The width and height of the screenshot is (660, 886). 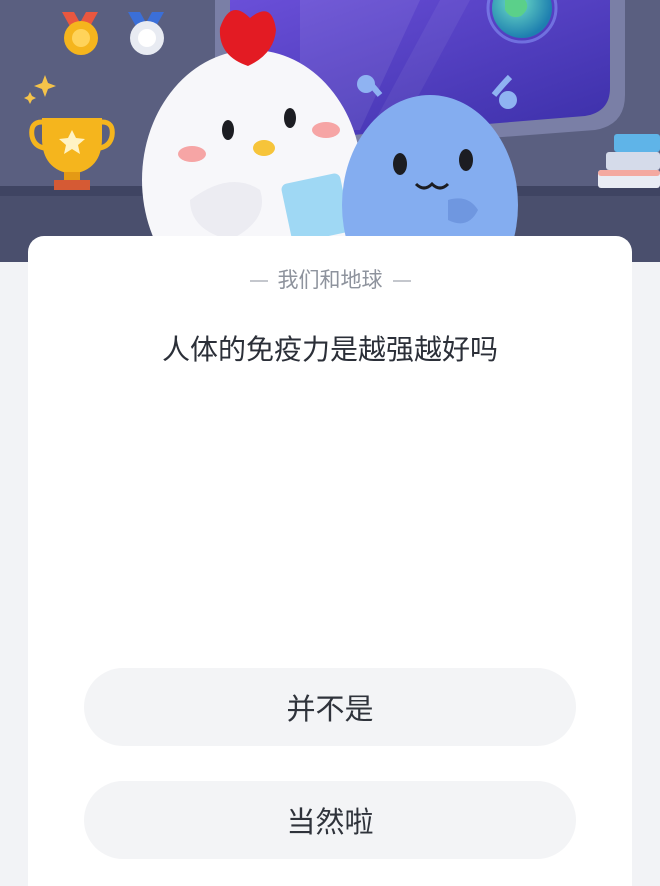 What do you see at coordinates (329, 349) in the screenshot?
I see `question-text: 人体的免疫力是越强越好吗` at bounding box center [329, 349].